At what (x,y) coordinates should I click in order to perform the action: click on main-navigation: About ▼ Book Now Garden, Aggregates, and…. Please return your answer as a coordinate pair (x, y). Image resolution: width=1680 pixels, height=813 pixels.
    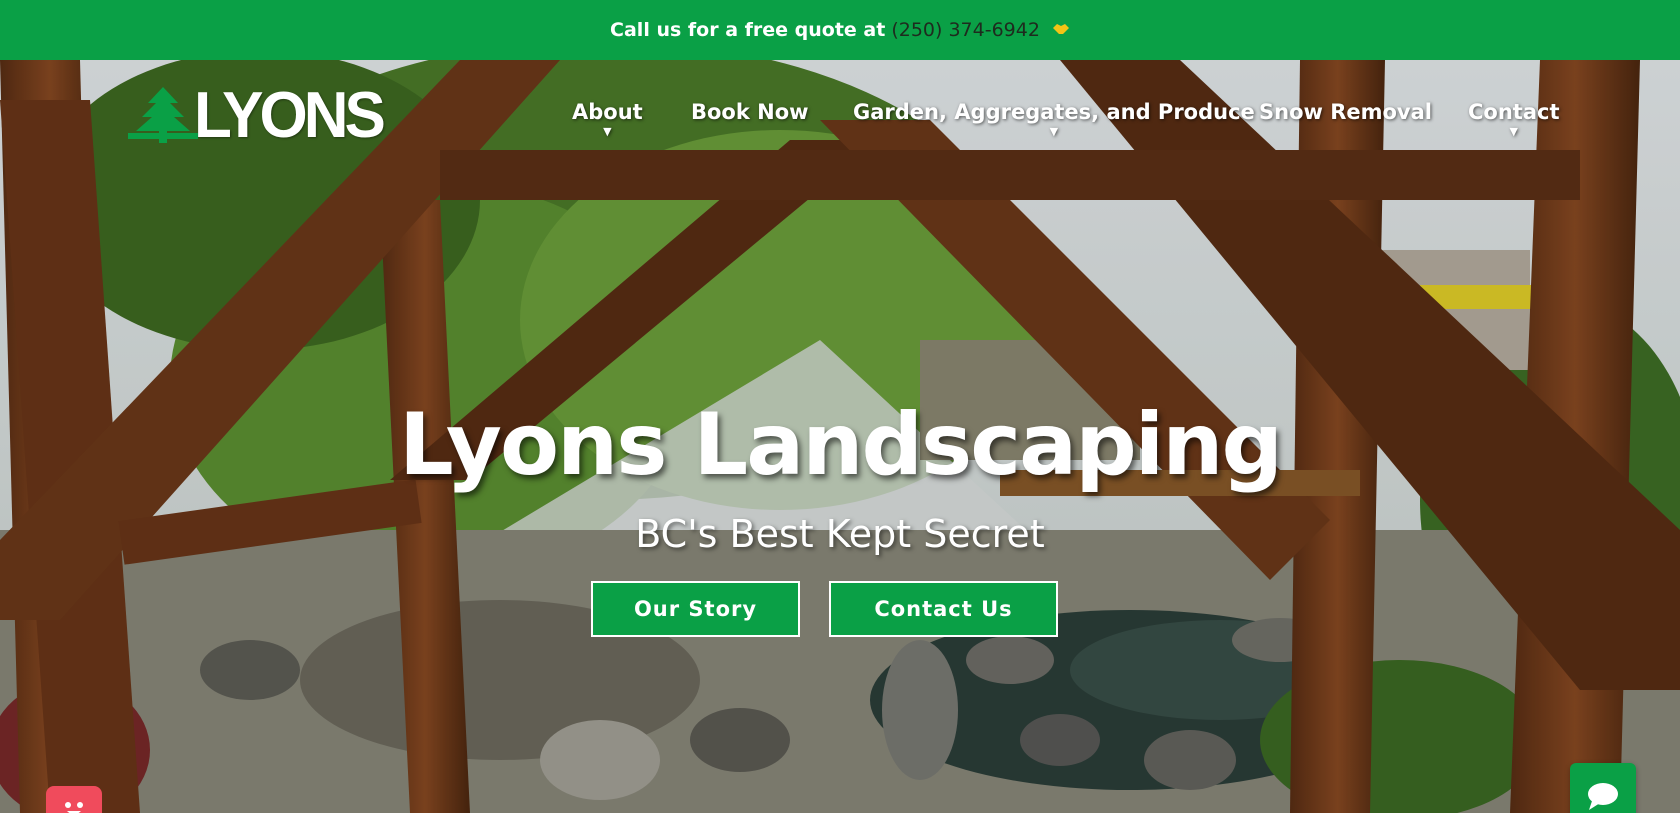
    Looking at the image, I should click on (840, 130).